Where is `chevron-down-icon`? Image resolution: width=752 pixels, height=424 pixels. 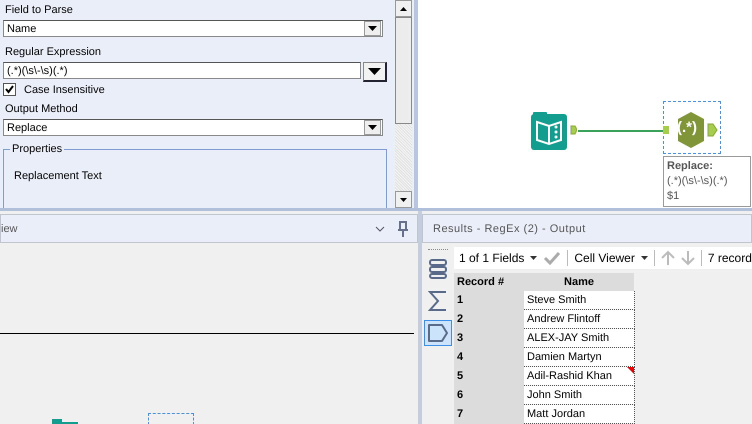 chevron-down-icon is located at coordinates (380, 229).